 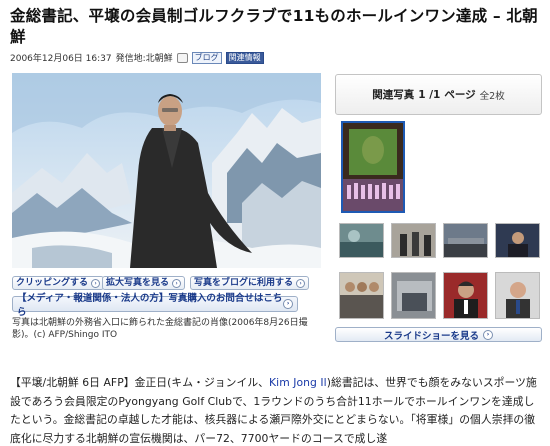 I want to click on related-info-tag: 関連情報, so click(x=244, y=57).